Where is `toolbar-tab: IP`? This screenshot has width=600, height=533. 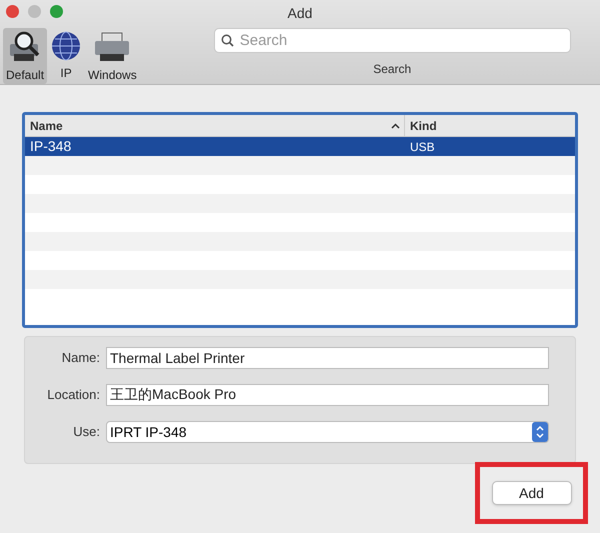 toolbar-tab: IP is located at coordinates (66, 56).